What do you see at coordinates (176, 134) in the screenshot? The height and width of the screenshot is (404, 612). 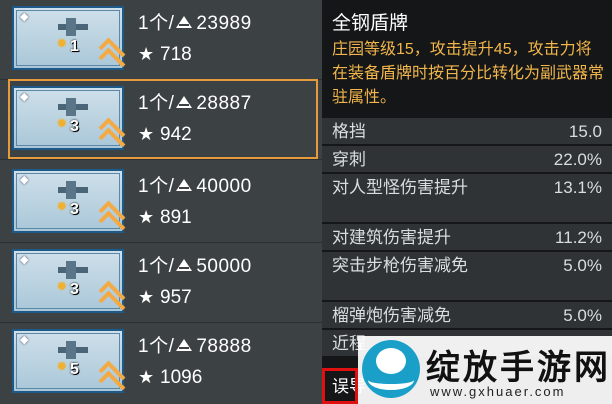 I see `stat-value: 942` at bounding box center [176, 134].